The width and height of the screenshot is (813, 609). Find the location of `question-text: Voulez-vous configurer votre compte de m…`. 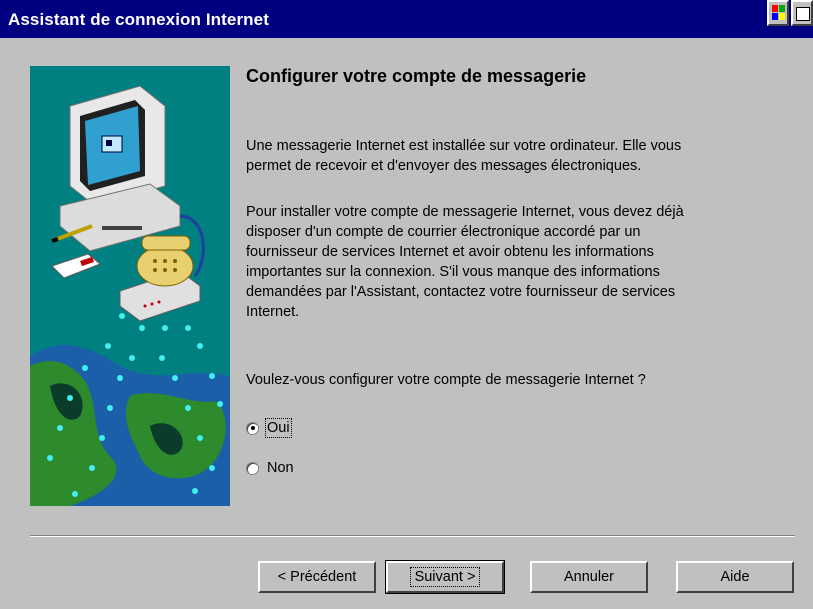

question-text: Voulez-vous configurer votre compte de m… is located at coordinates (446, 380).